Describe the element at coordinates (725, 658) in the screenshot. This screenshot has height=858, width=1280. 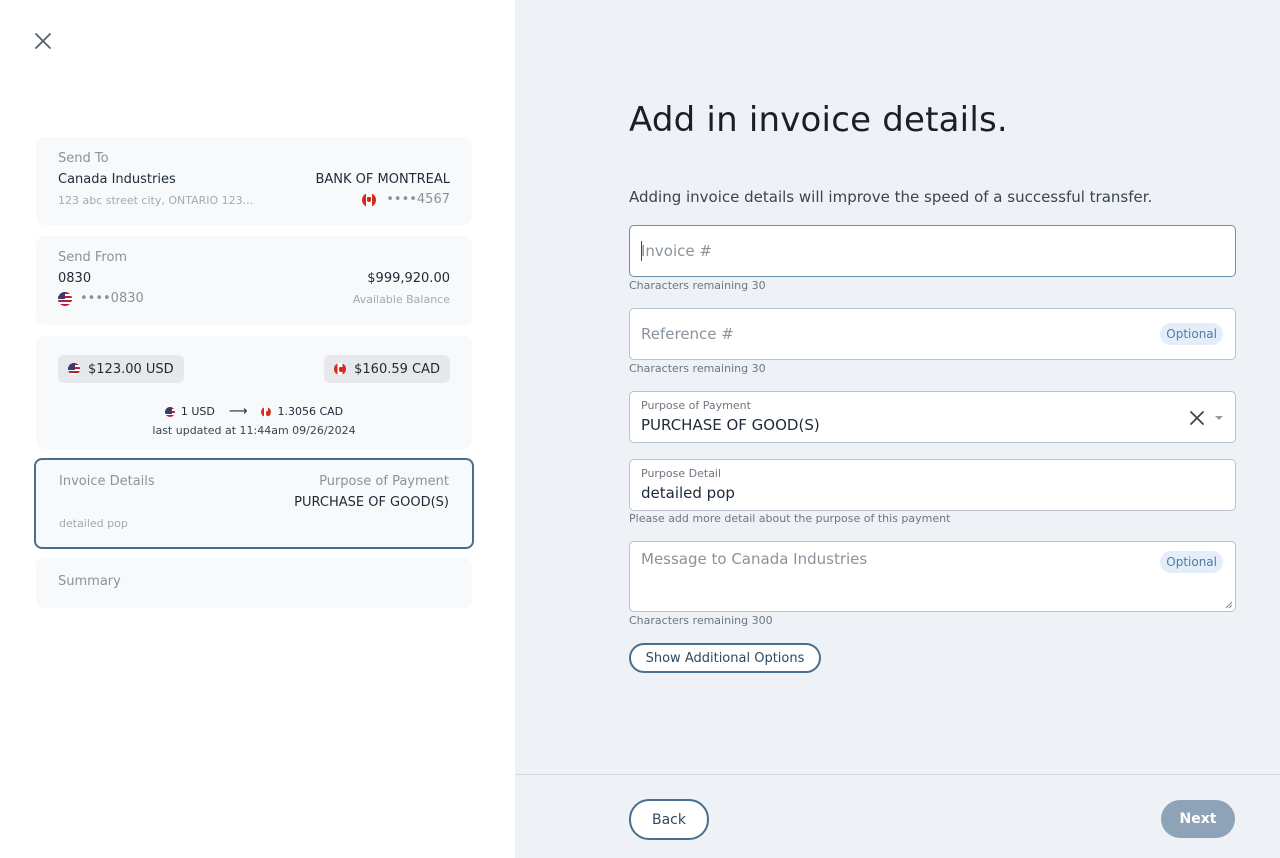
I see `show-additional-options-button: Show Additional Options` at that location.